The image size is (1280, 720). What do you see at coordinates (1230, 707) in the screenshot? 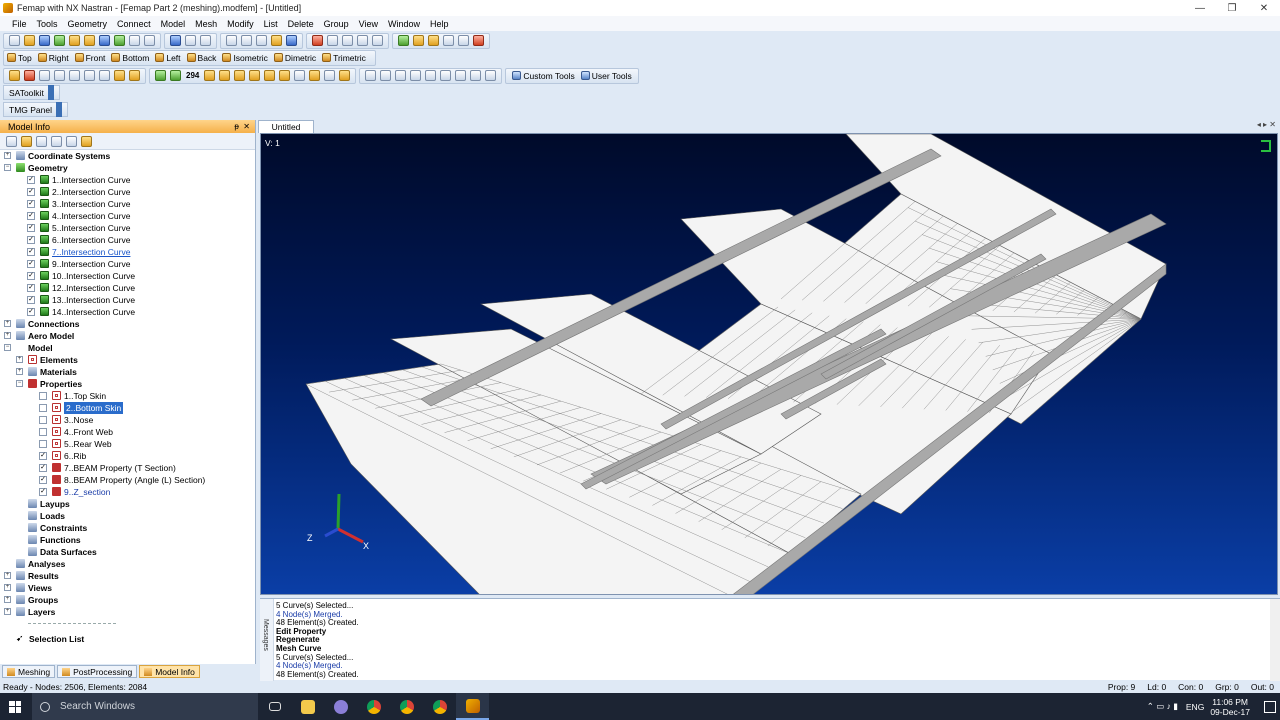
I see `clock: 11:06 PM 09-Dec-17` at bounding box center [1230, 707].